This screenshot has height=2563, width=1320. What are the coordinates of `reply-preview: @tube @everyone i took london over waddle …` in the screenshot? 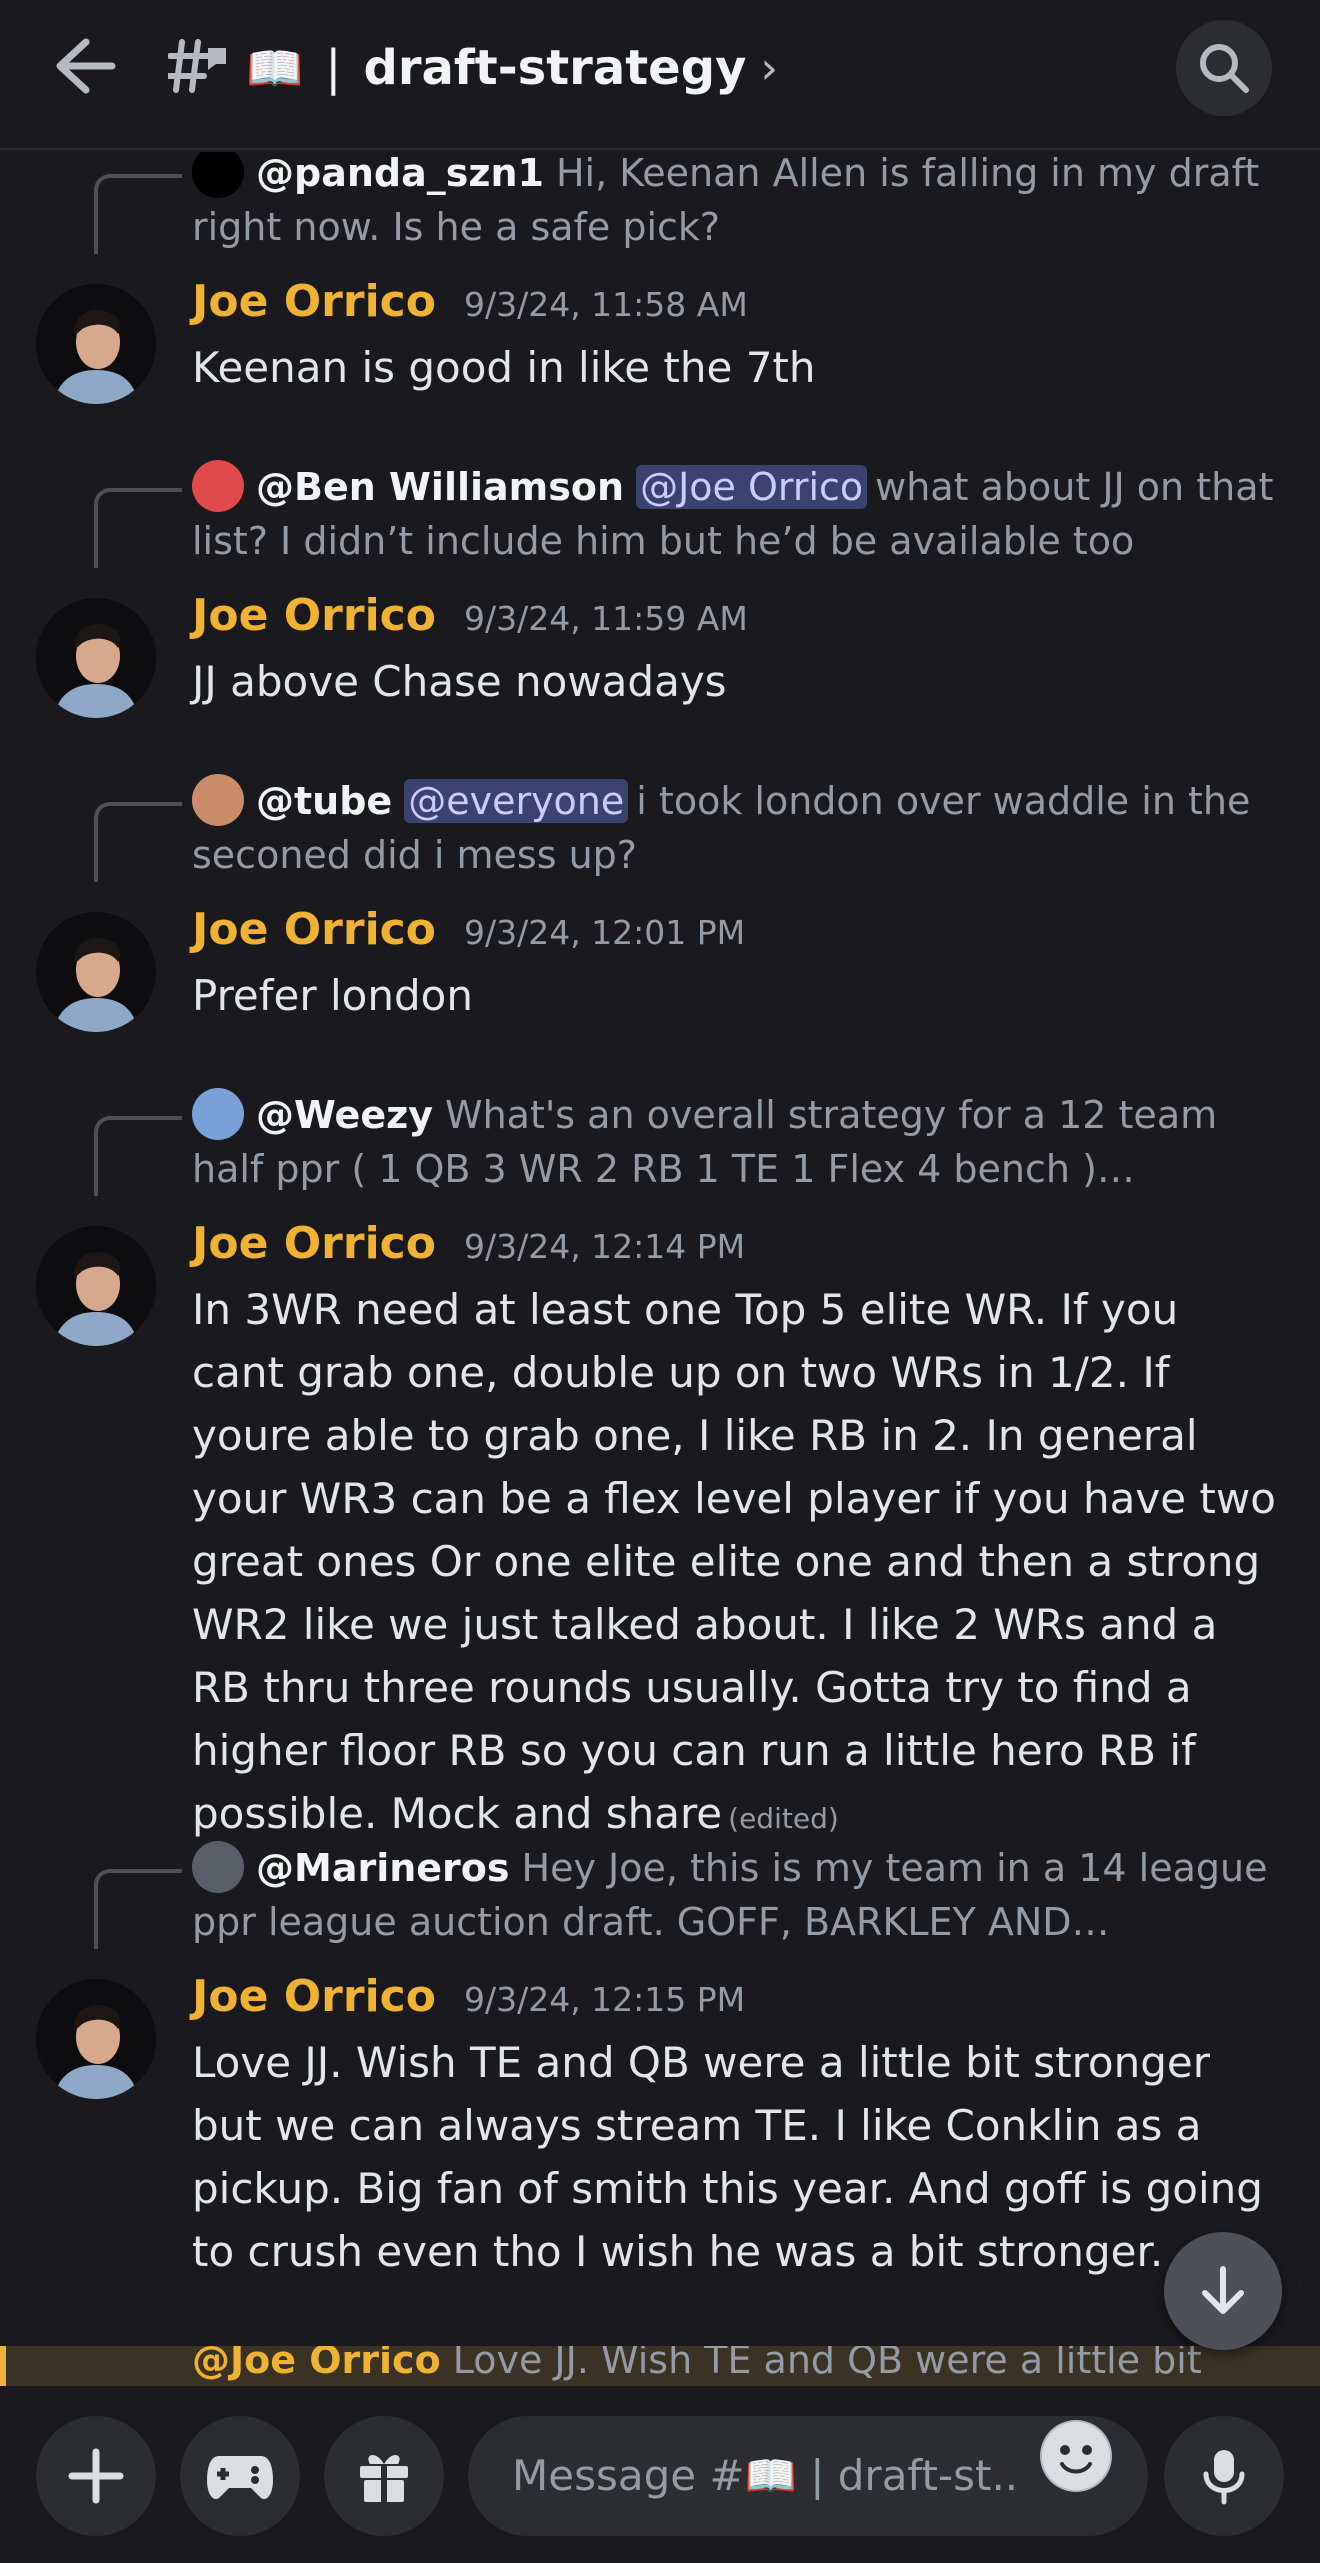 It's located at (734, 828).